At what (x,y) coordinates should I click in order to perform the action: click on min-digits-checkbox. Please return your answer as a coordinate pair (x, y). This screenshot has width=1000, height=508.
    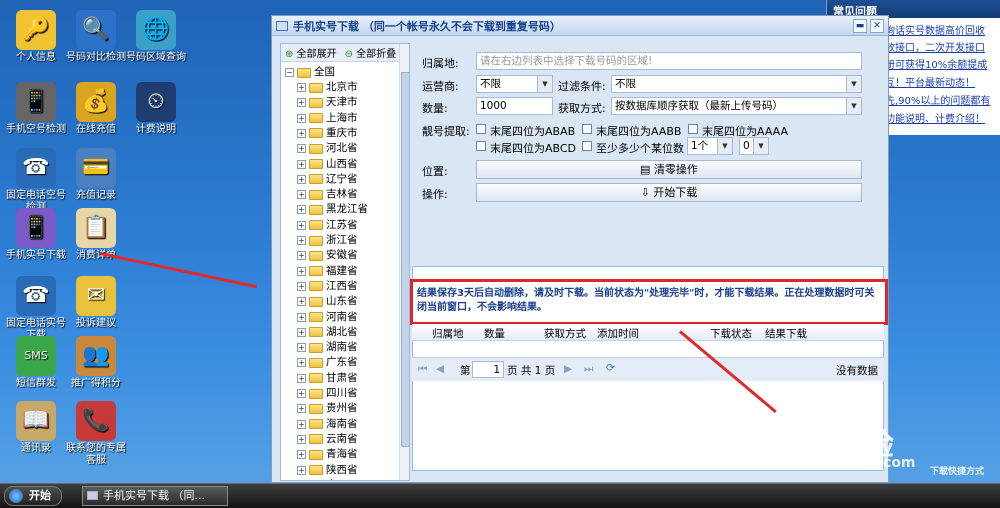
    Looking at the image, I should click on (587, 146).